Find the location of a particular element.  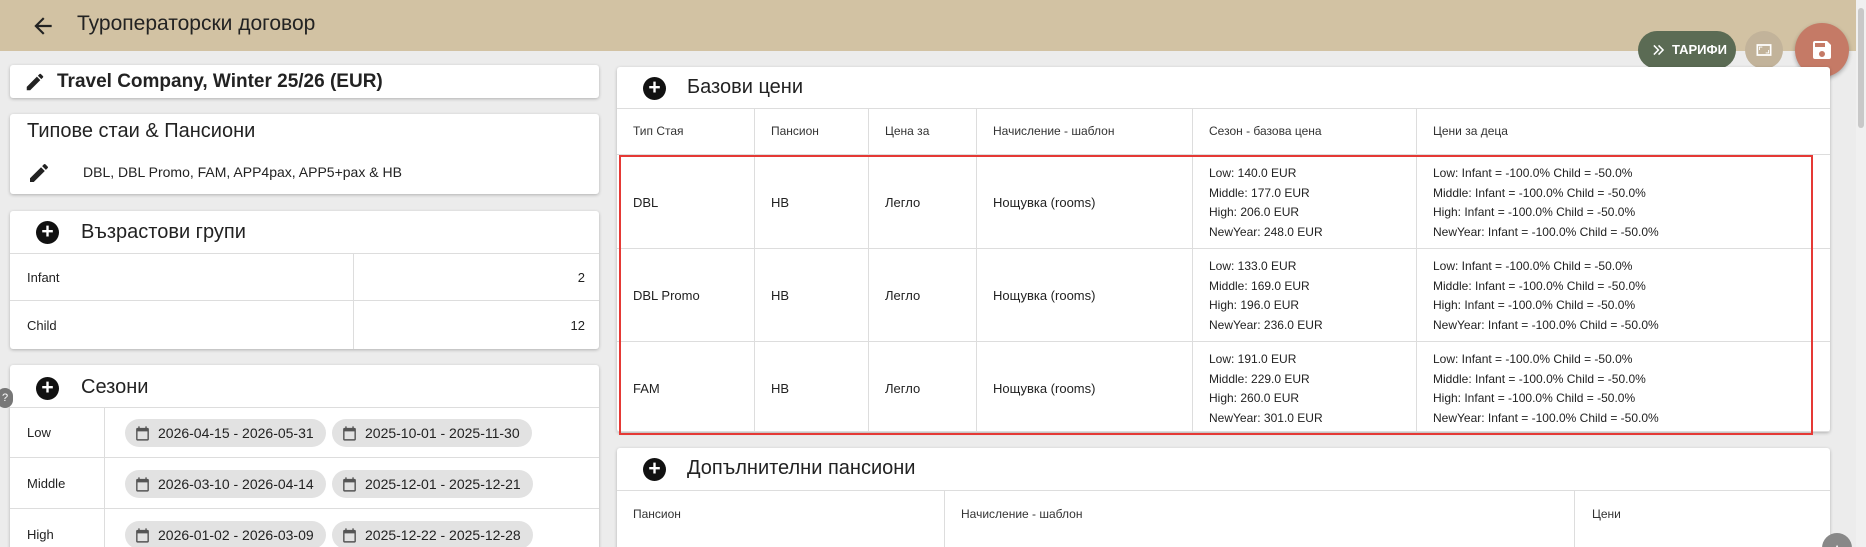

fullscreen-button is located at coordinates (1764, 50).